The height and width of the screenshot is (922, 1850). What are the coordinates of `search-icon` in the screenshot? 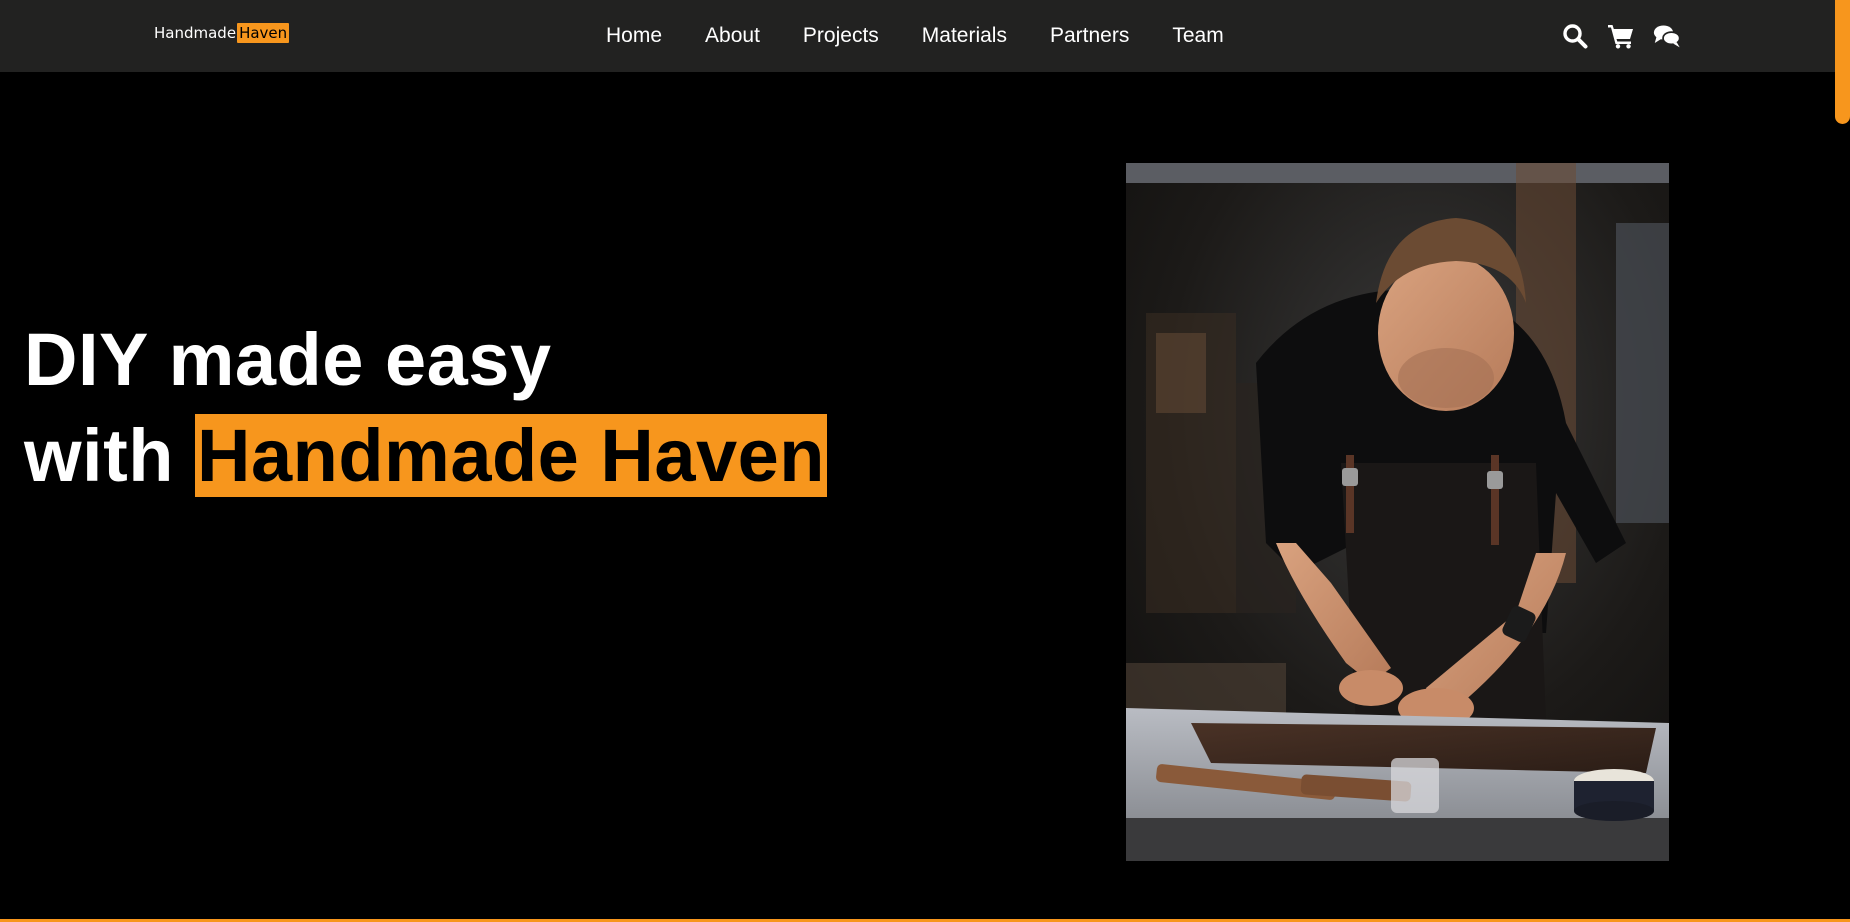 It's located at (1575, 36).